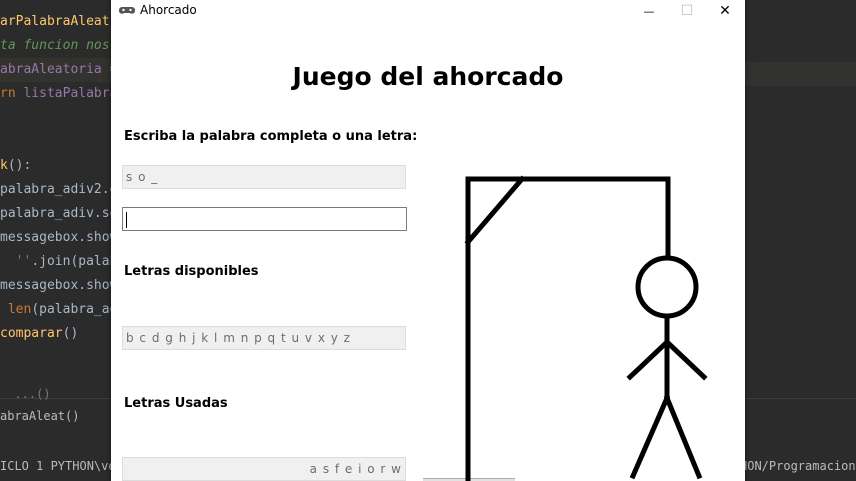 The width and height of the screenshot is (856, 481). What do you see at coordinates (428, 76) in the screenshot?
I see `page-title: Juego del ahorcado` at bounding box center [428, 76].